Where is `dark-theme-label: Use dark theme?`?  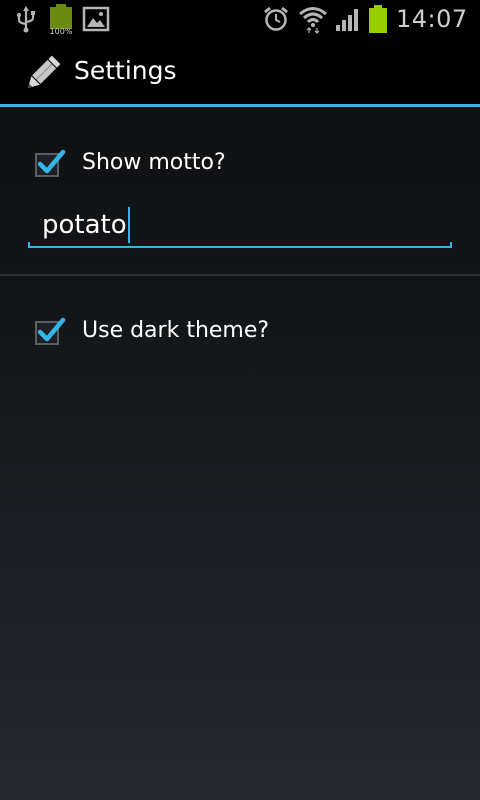 dark-theme-label: Use dark theme? is located at coordinates (176, 330).